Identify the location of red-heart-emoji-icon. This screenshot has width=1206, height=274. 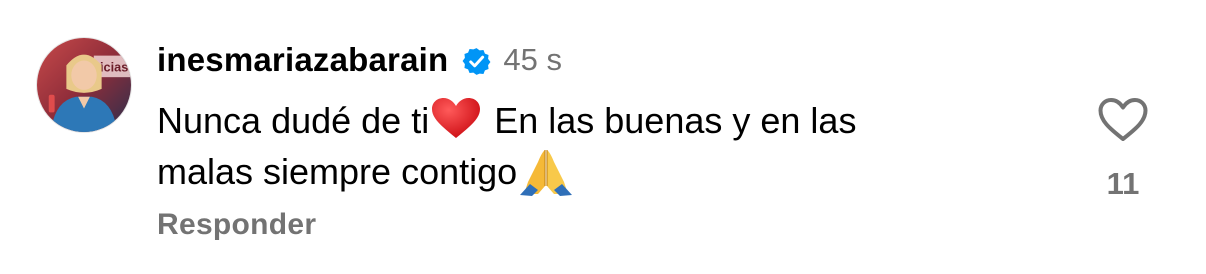
(456, 118).